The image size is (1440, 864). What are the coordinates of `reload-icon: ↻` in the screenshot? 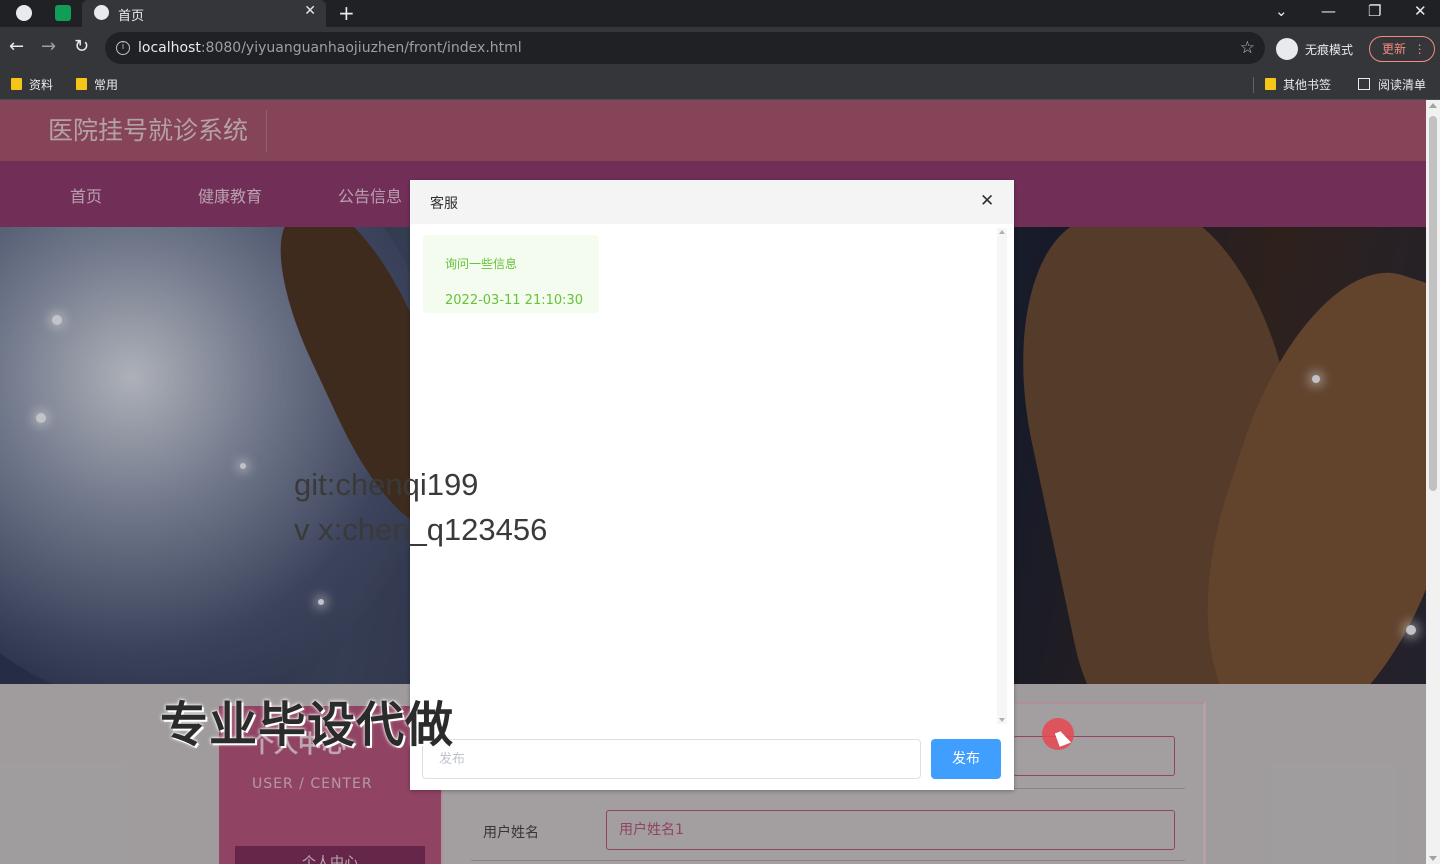 It's located at (81, 47).